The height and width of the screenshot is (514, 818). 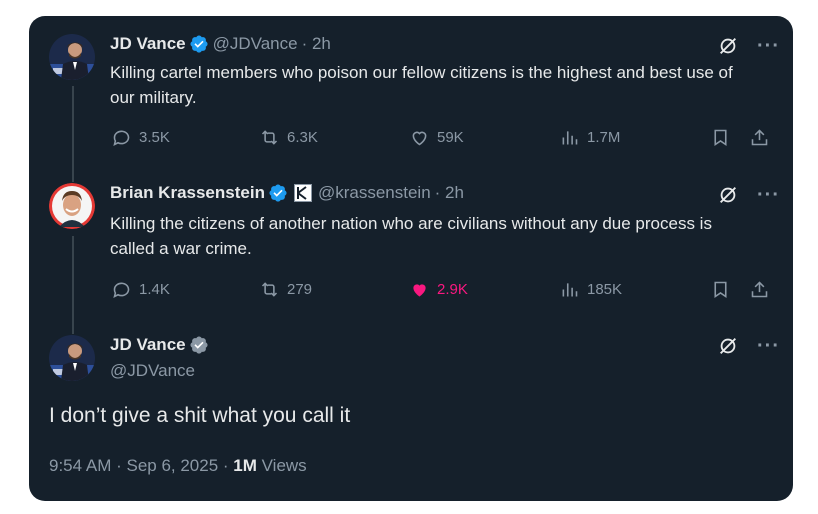 I want to click on tweet-header: JD Vance @JDVance · 2h, so click(x=220, y=44).